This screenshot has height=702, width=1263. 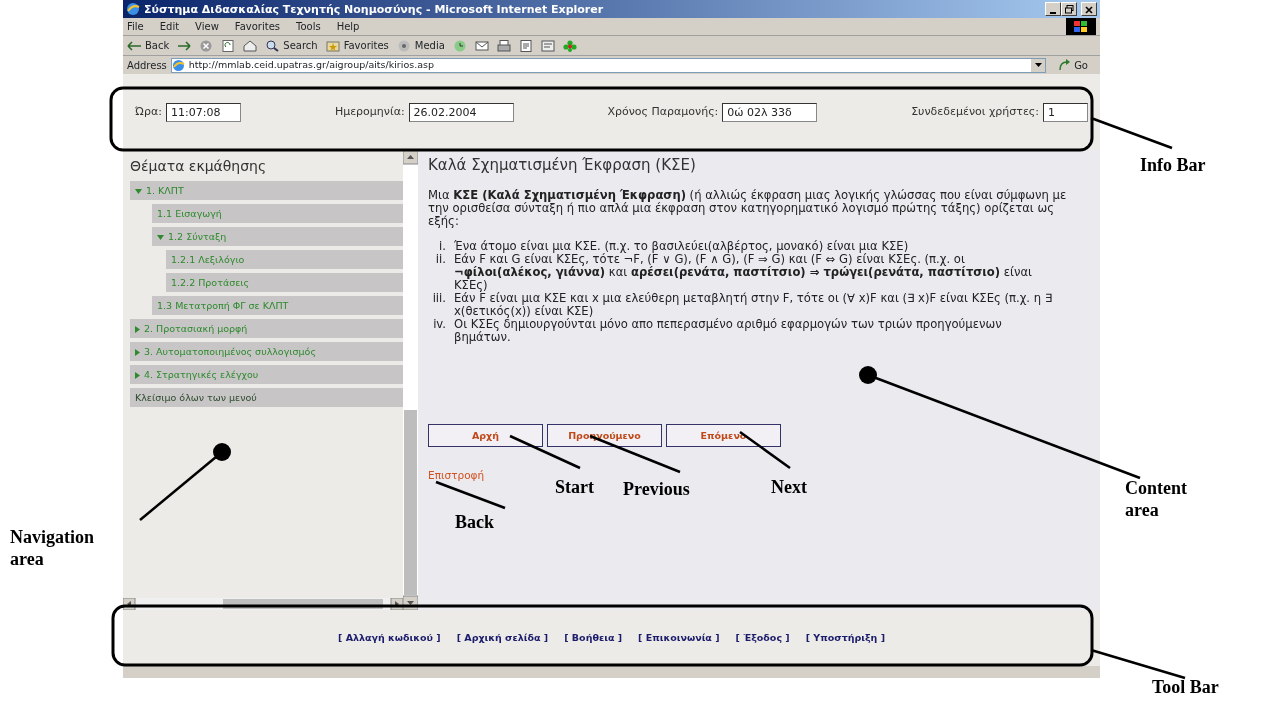 I want to click on navigation-heading: Θέματα εκμάθησης, so click(x=199, y=166).